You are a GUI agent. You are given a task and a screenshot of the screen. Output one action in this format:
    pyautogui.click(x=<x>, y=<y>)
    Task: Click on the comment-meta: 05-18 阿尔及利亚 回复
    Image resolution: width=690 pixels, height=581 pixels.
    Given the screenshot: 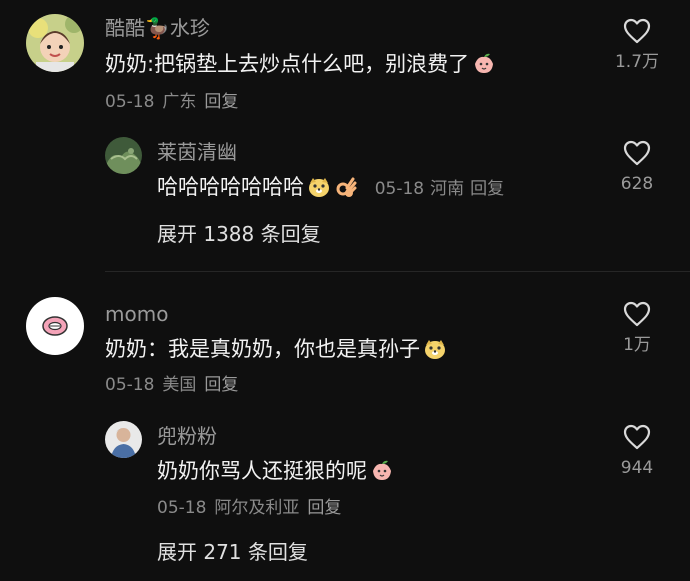 What is the action you would take?
    pyautogui.click(x=249, y=508)
    